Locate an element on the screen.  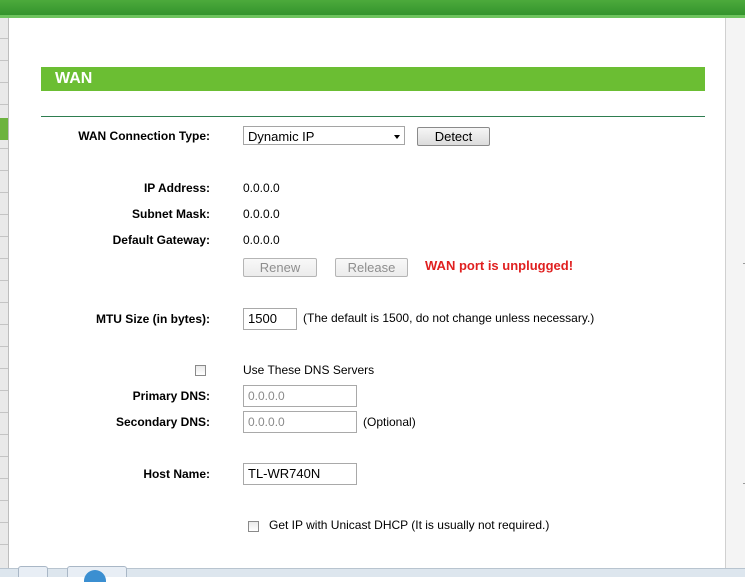
subnet-mask-label: Subnet Mask: is located at coordinates (170, 214).